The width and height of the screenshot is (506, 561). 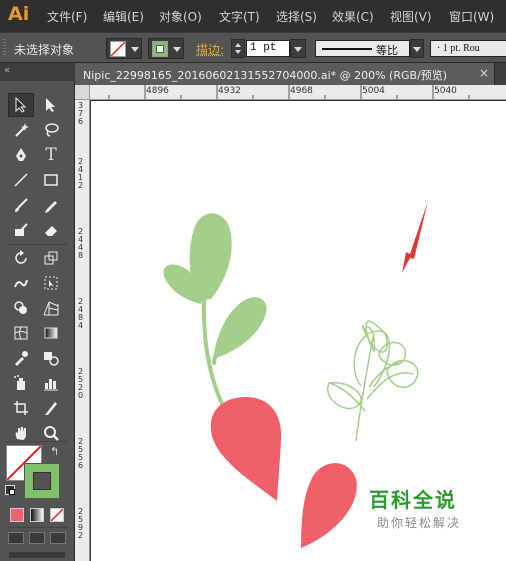 I want to click on profile-line-preview, so click(x=347, y=49).